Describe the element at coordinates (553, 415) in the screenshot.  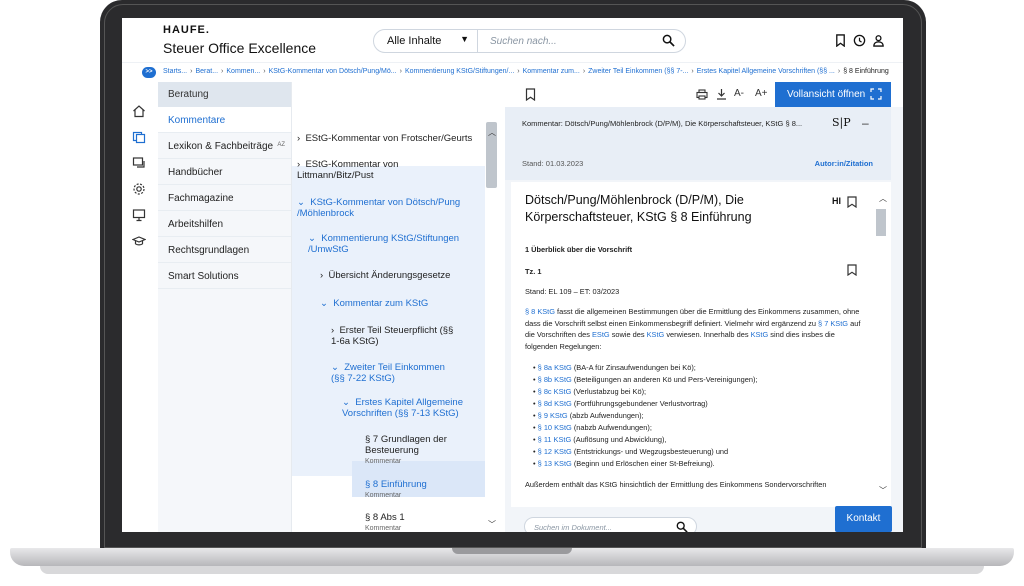
I see `law-link: § 9 KStG` at that location.